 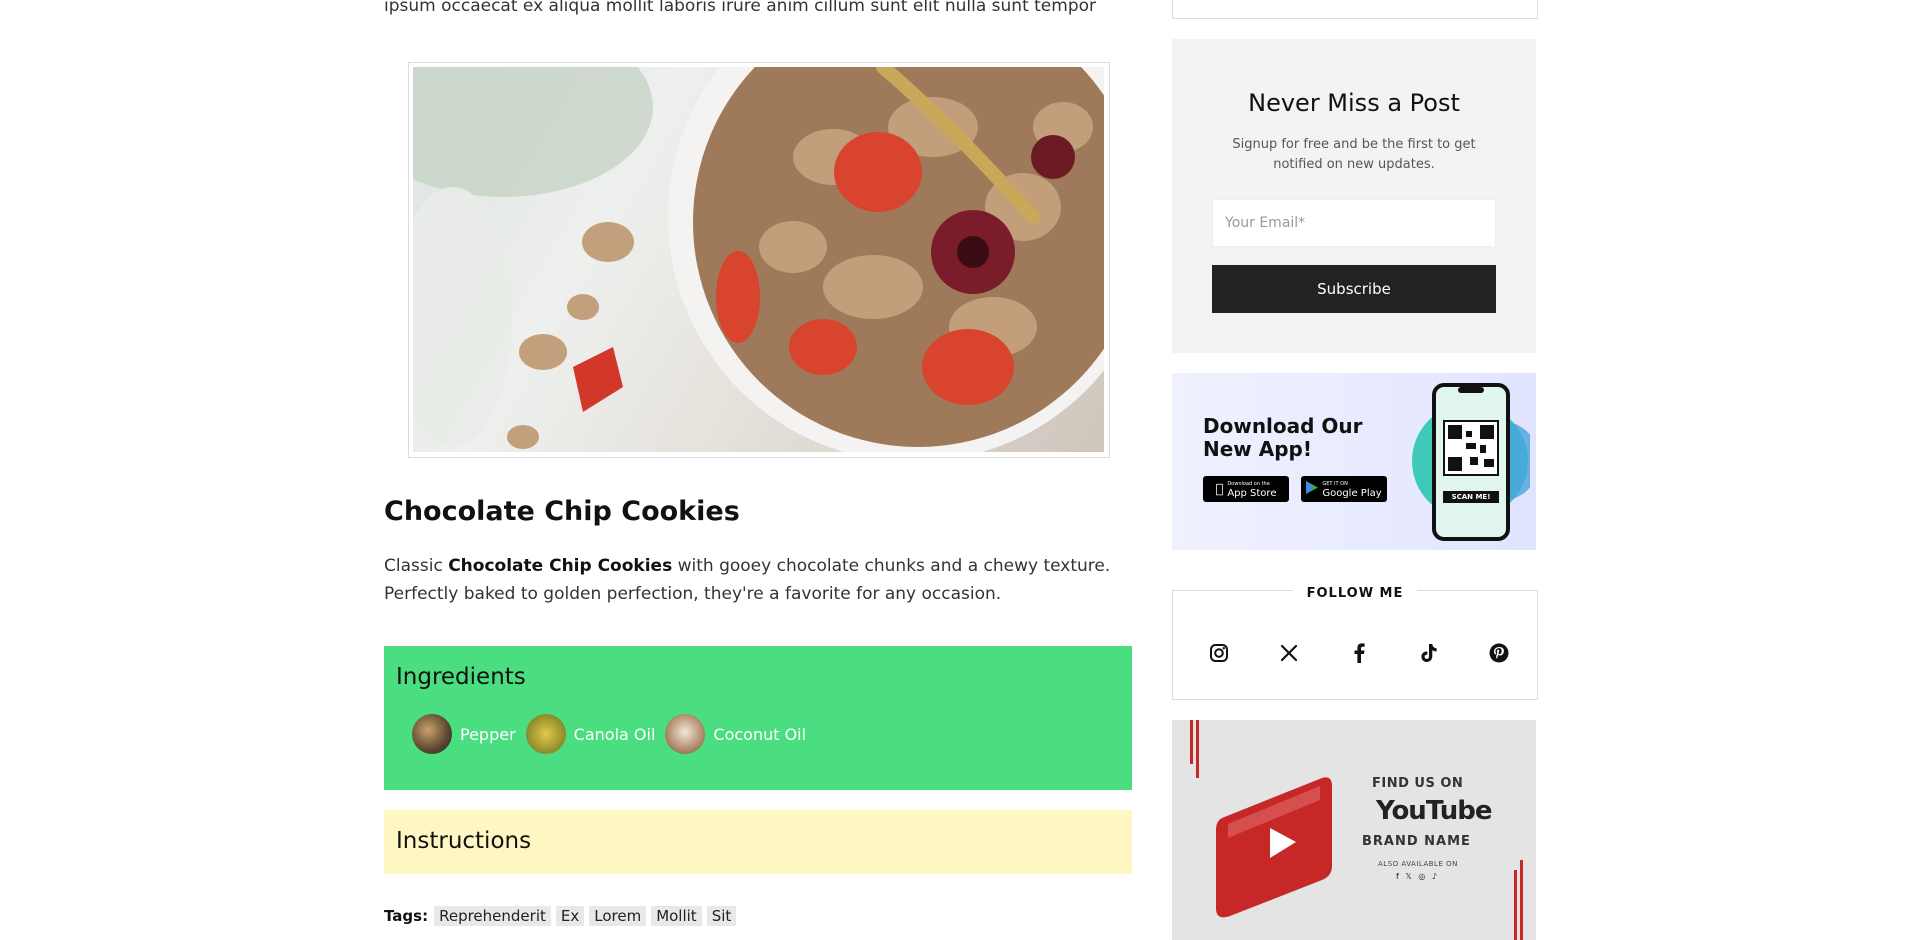 I want to click on follow-me-widget: FOLLOW ME, so click(x=1355, y=643).